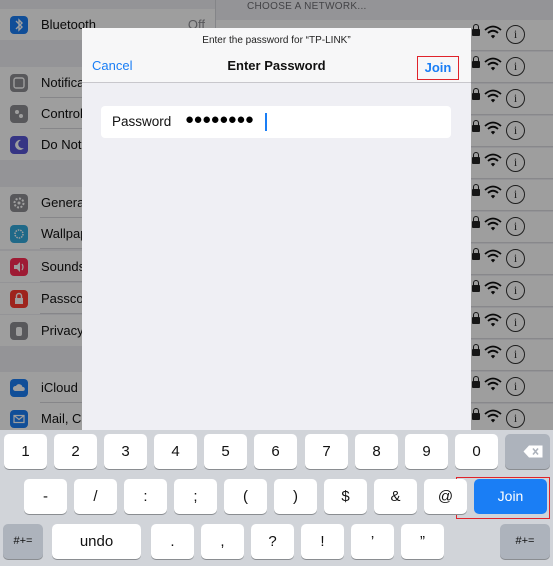 This screenshot has width=553, height=566. I want to click on key-.: ., so click(172, 541).